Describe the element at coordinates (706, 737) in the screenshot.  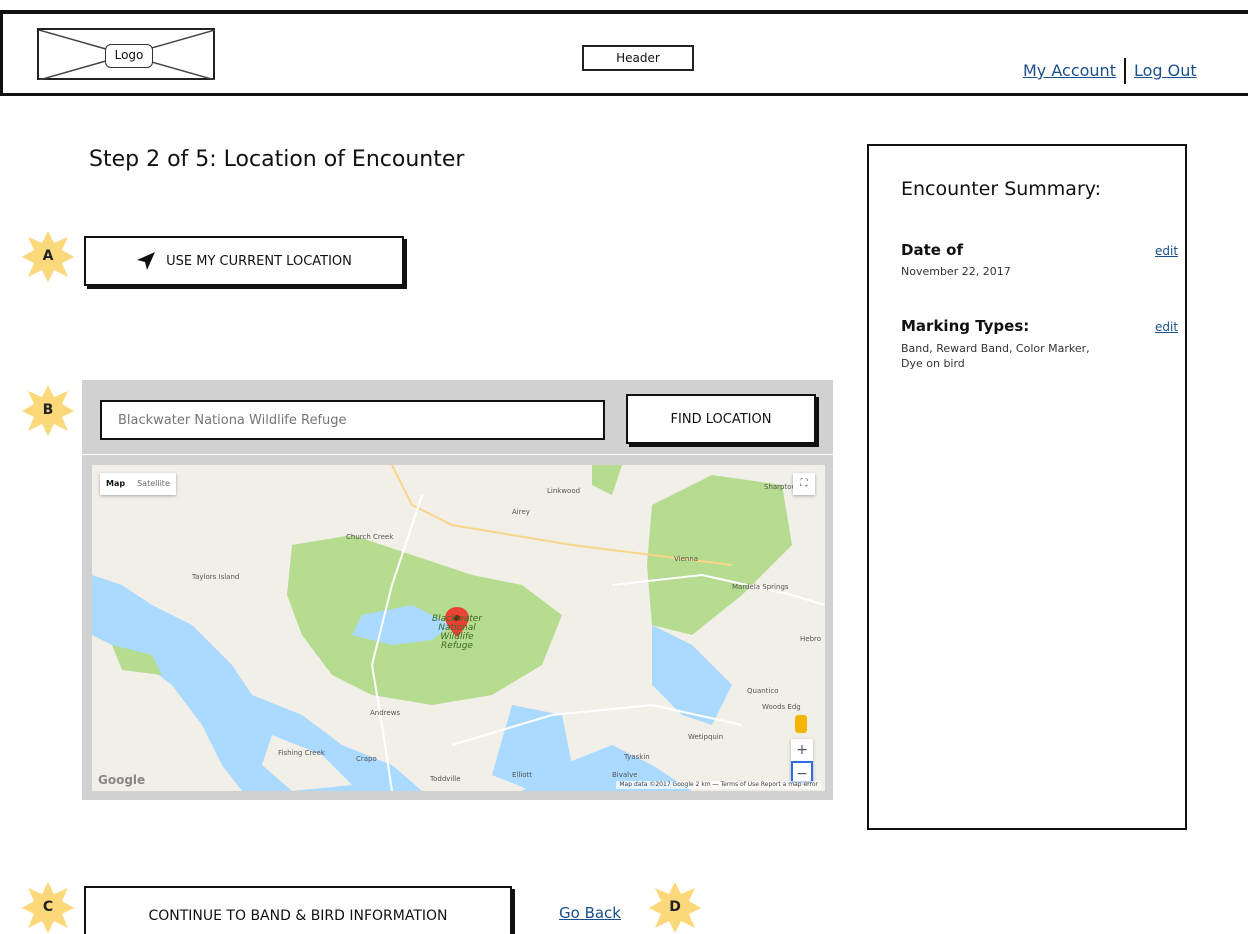
I see `map-label-wetipquin: Wetipquin` at that location.